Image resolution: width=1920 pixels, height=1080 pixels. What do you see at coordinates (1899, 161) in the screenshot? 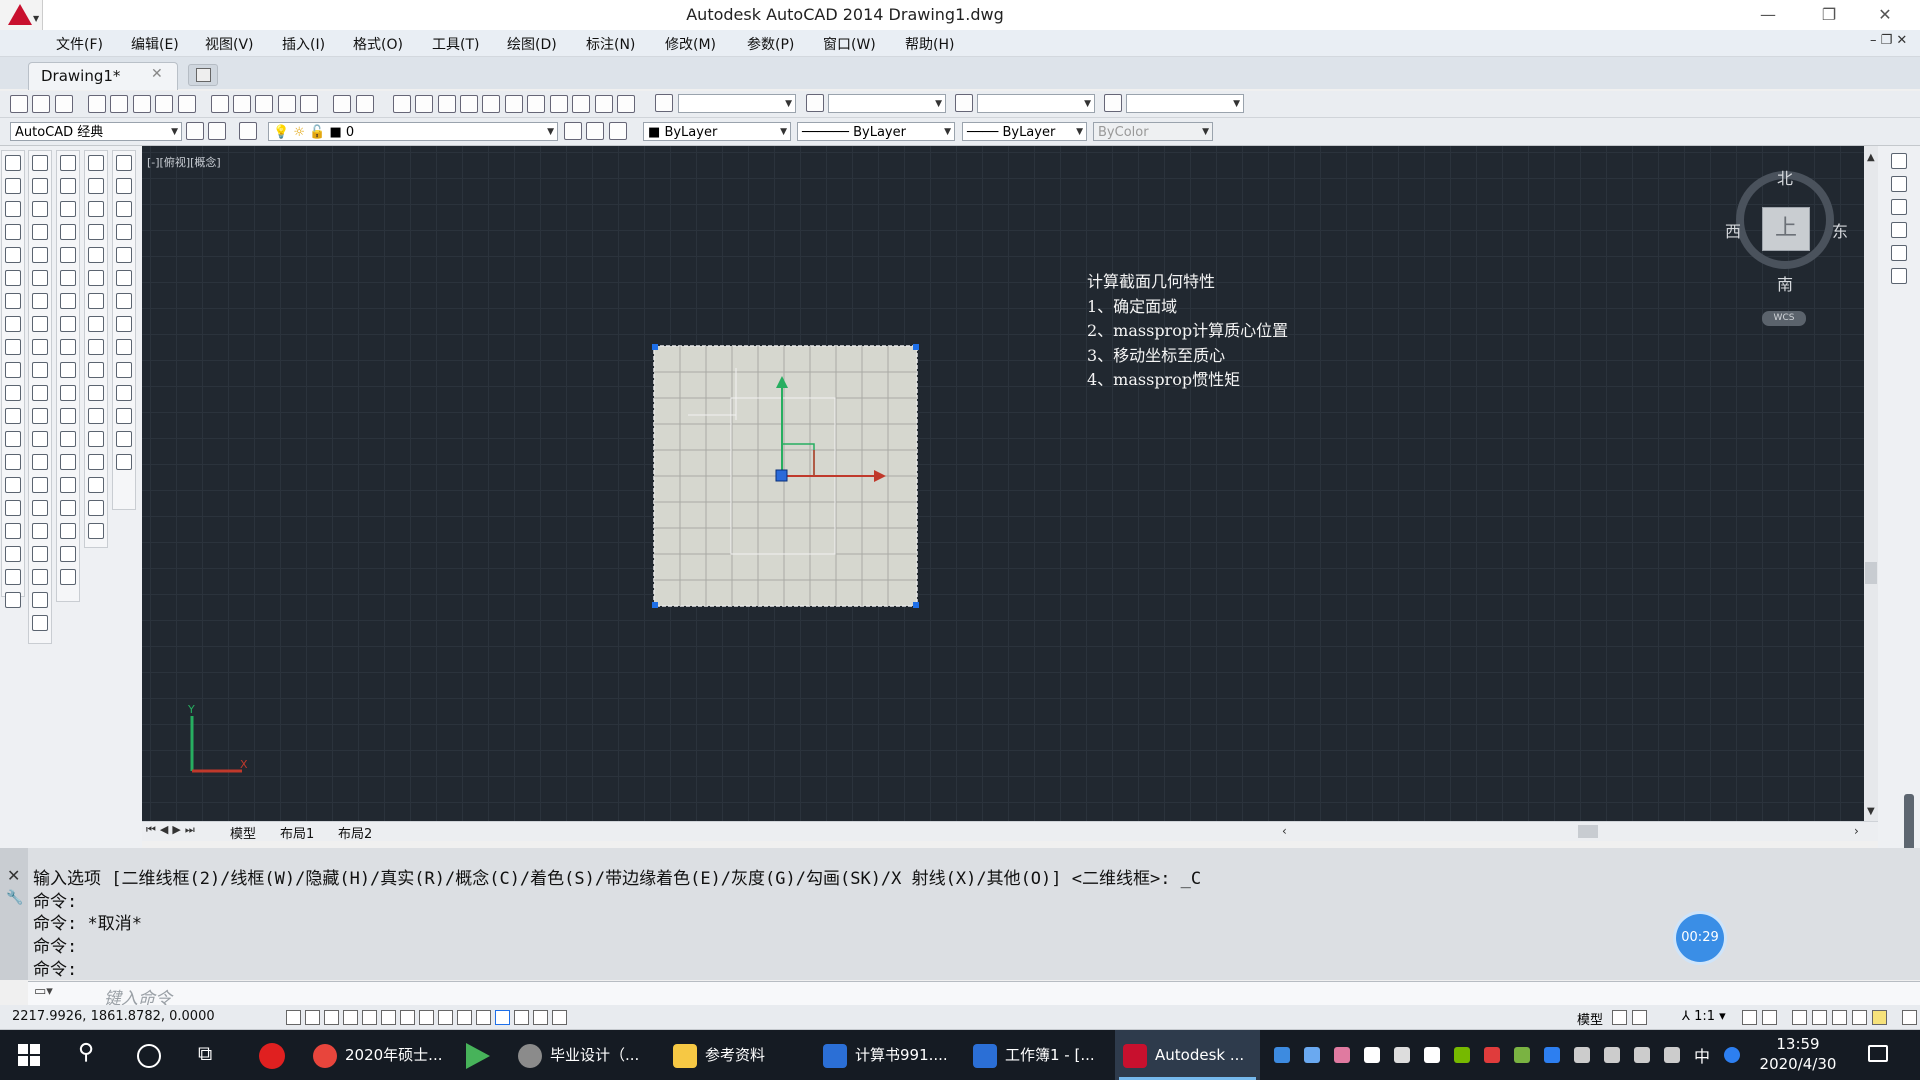
I see `viewport-icon` at bounding box center [1899, 161].